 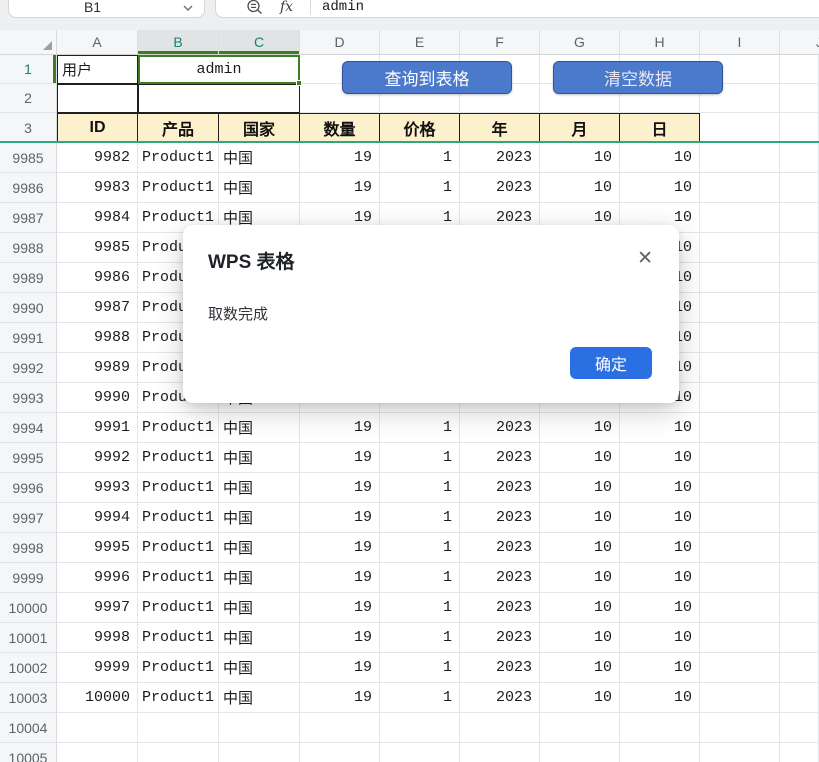 I want to click on table-header-id: ID, so click(x=97, y=128).